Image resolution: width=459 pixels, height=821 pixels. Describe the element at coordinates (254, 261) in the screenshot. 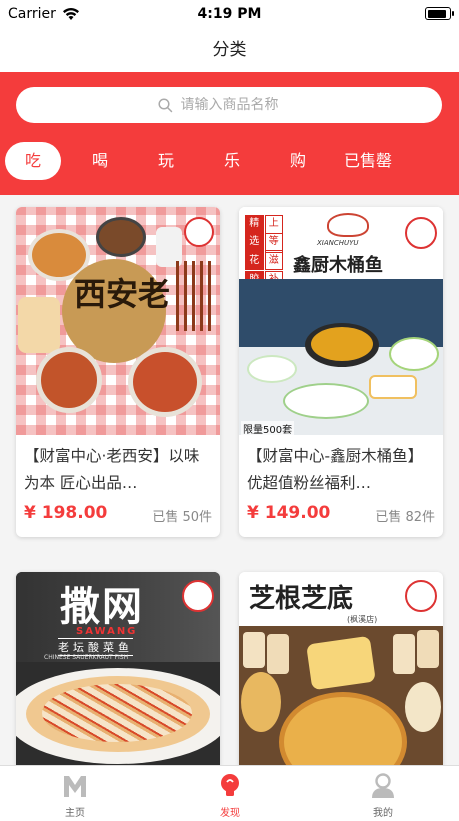

I see `image-badge-char: 花` at that location.